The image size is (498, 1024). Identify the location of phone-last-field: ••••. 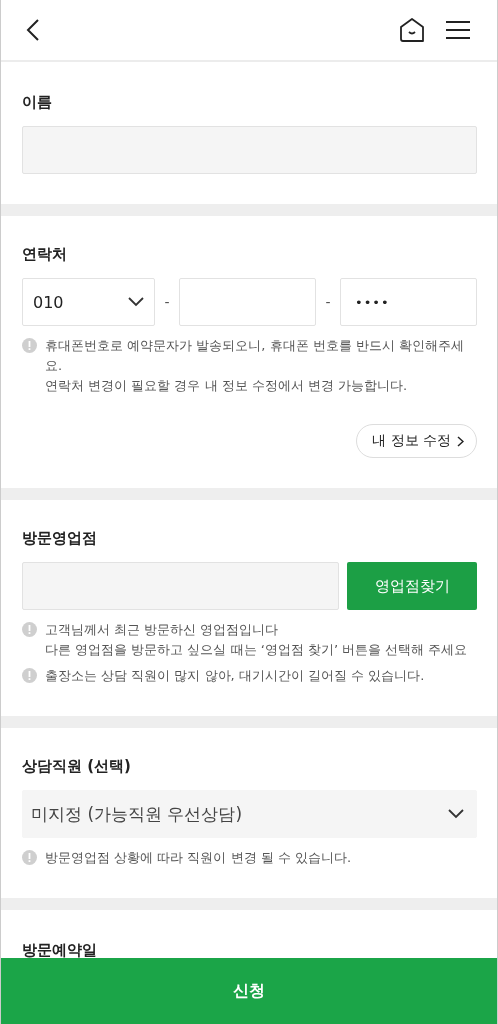
(408, 302).